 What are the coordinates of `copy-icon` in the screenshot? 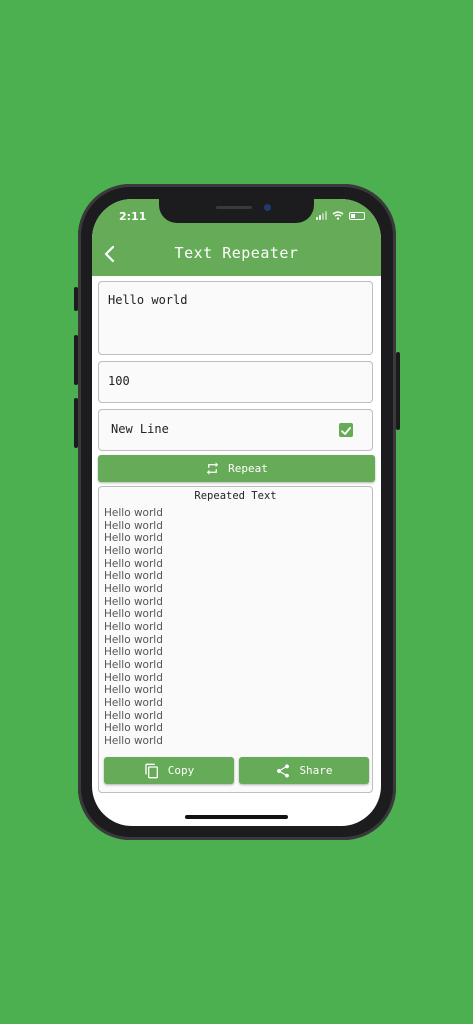 It's located at (151, 770).